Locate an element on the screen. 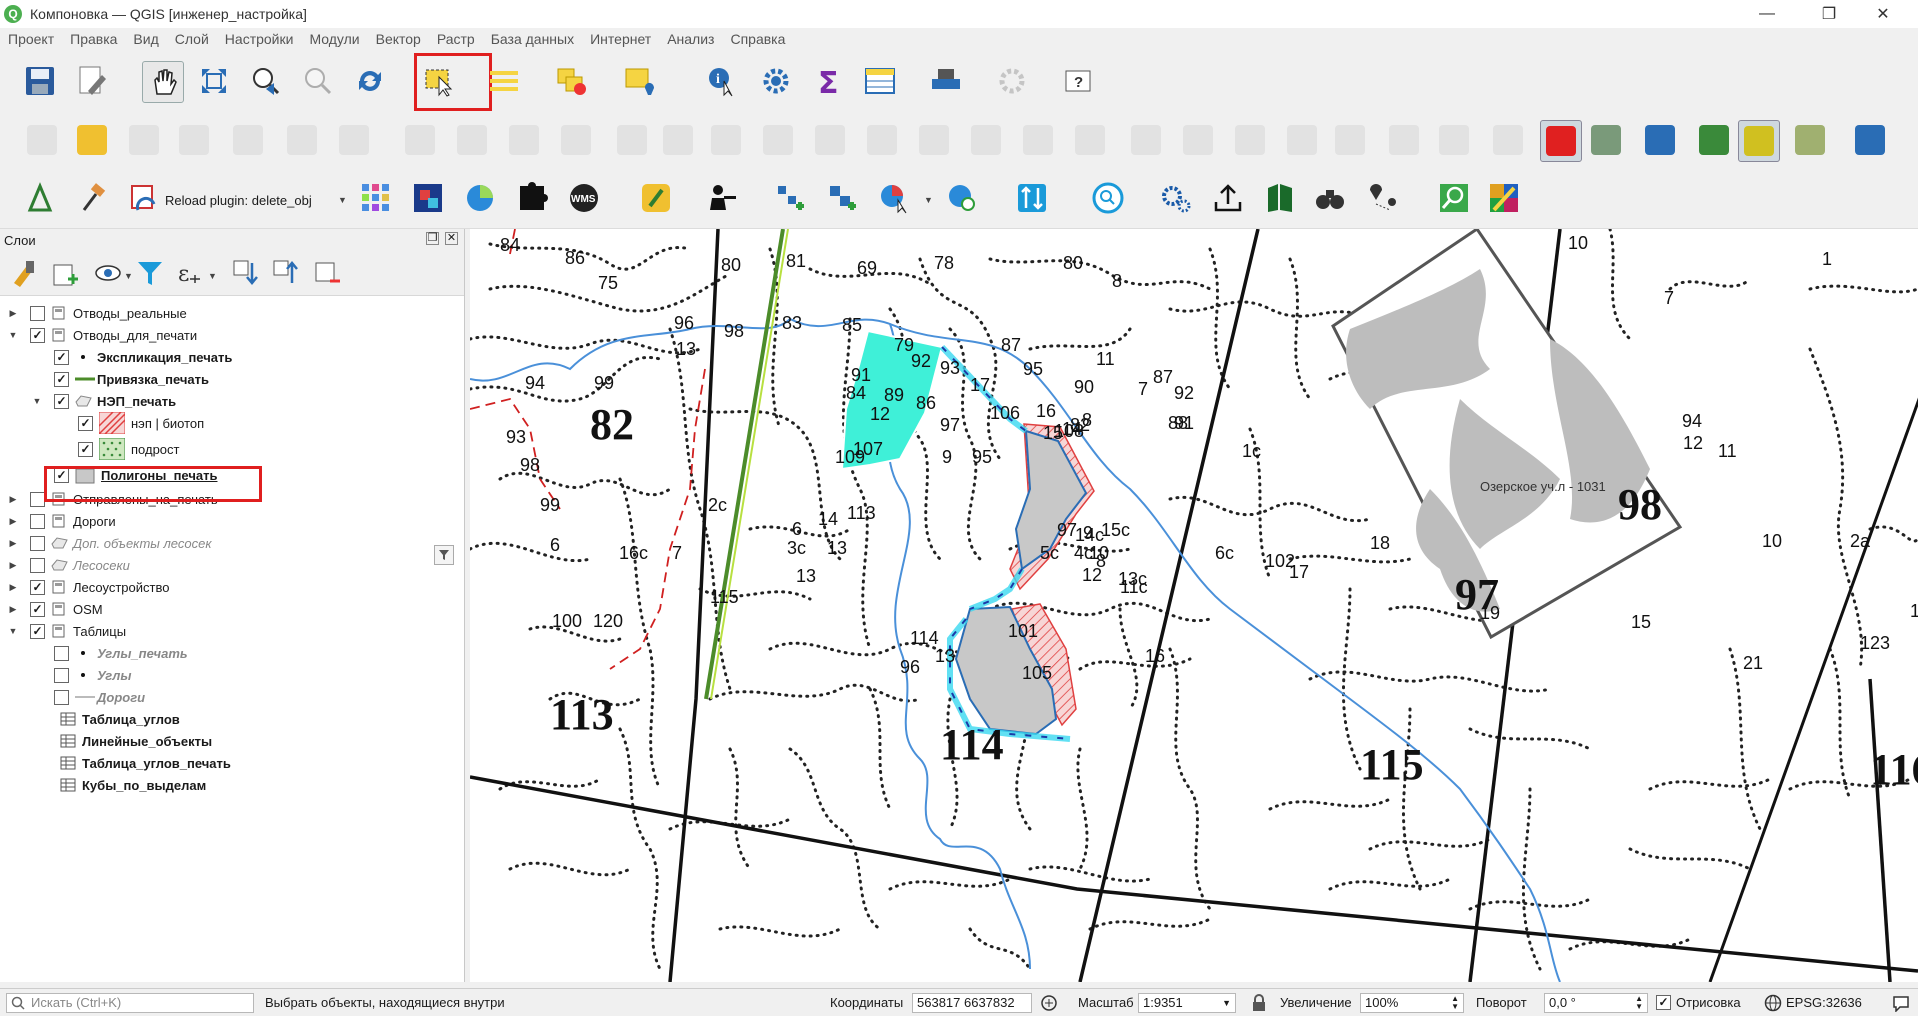  menu-raster: Растр is located at coordinates (456, 39).